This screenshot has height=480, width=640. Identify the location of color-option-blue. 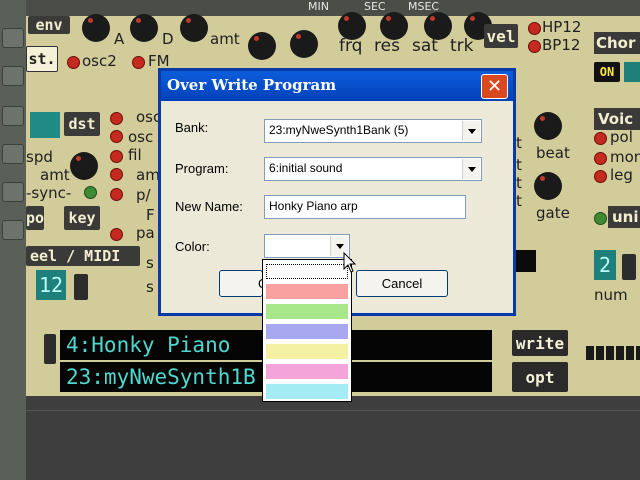
(307, 331).